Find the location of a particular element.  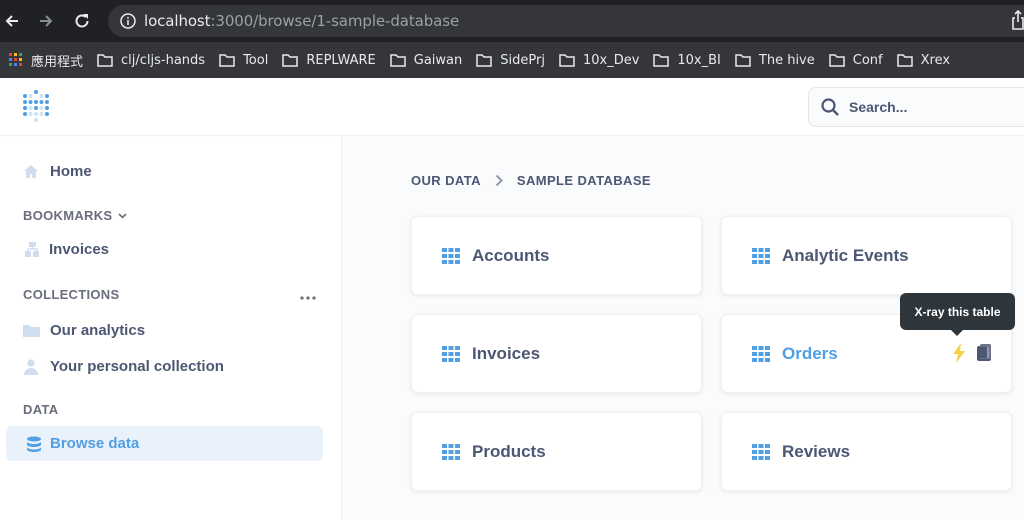

breadcrumb: OUR DATA SAMPLE DATABASE is located at coordinates (531, 180).